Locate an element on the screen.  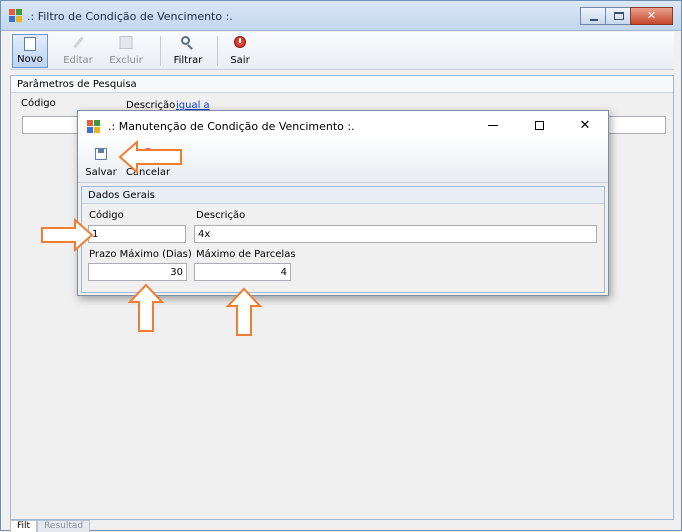
descricao-label: Descrição is located at coordinates (221, 215).